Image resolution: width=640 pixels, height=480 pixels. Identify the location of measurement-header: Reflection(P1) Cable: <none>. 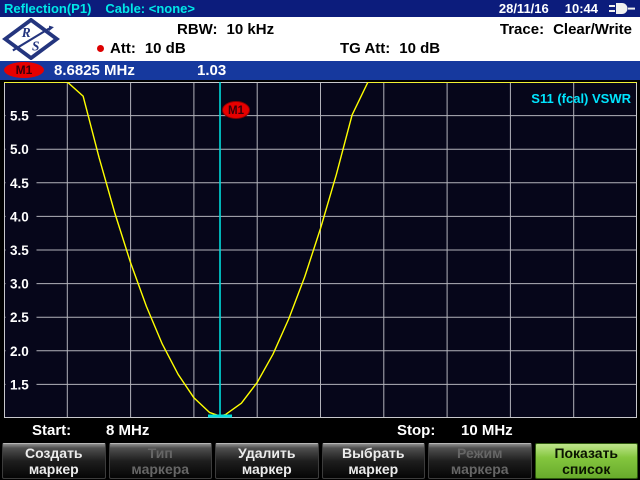
(106, 8).